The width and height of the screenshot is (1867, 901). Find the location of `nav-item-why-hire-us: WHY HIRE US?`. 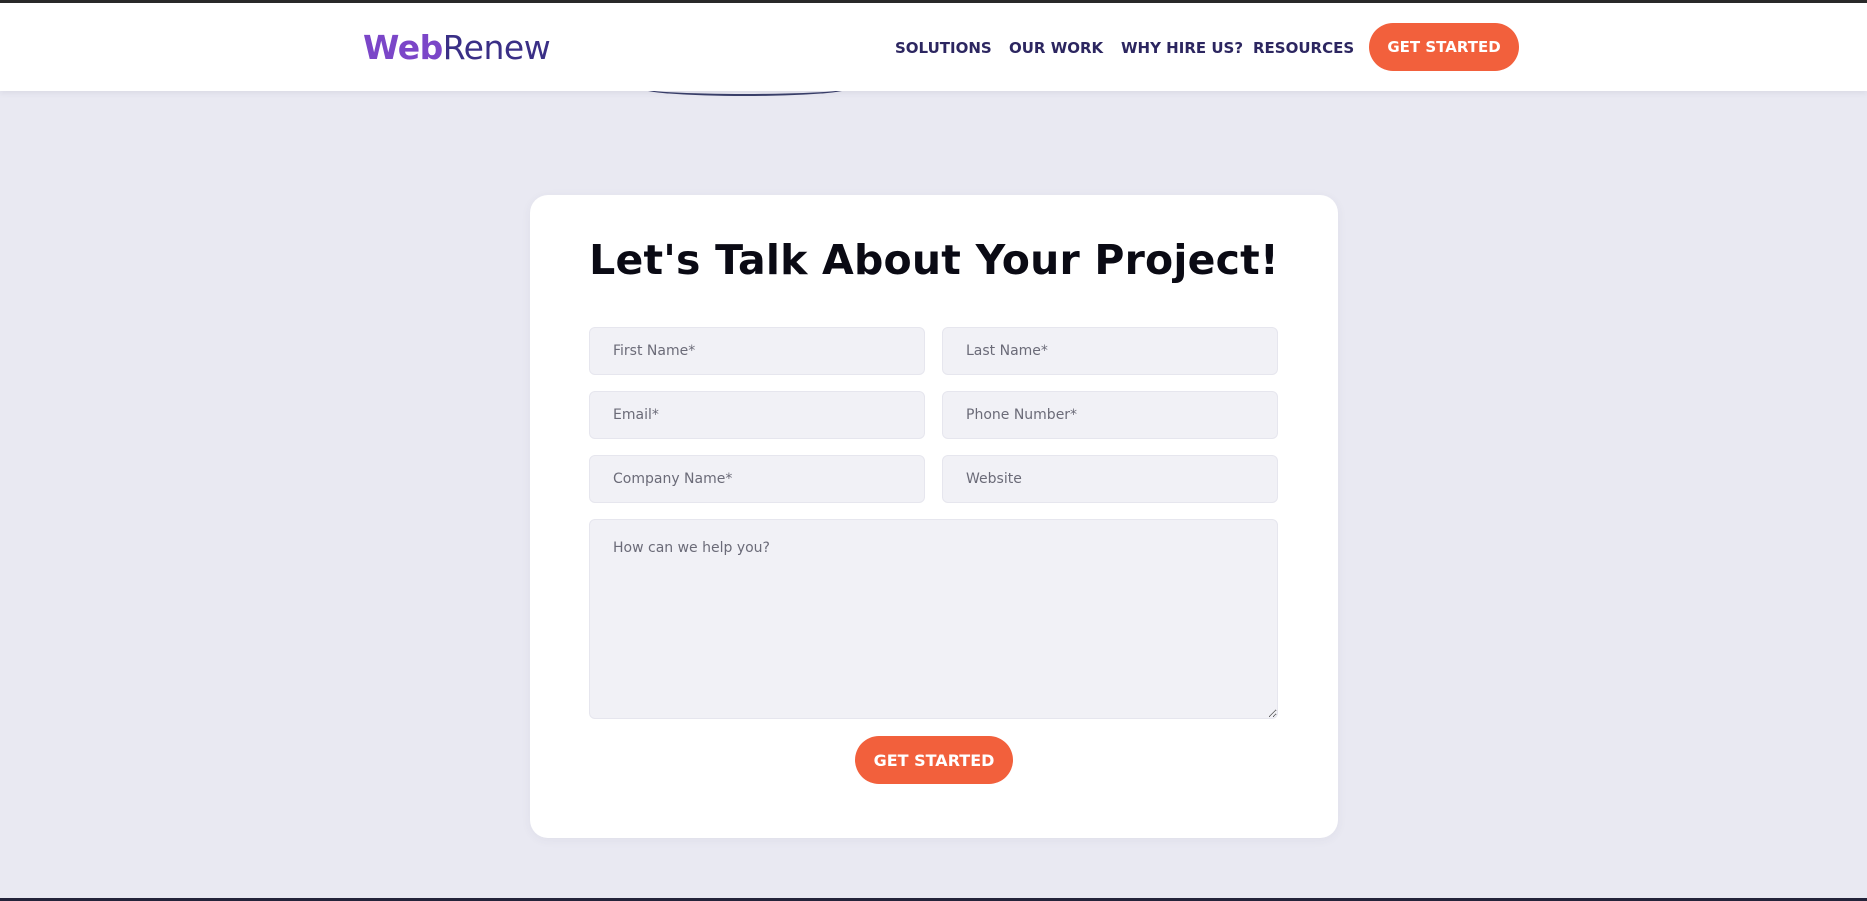

nav-item-why-hire-us: WHY HIRE US? is located at coordinates (1182, 48).